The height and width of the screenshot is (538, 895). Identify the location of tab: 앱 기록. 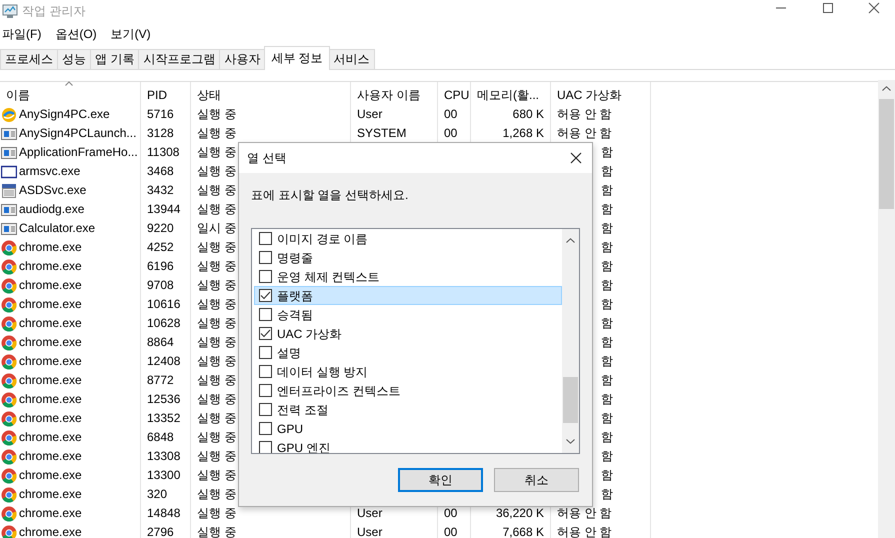
(115, 59).